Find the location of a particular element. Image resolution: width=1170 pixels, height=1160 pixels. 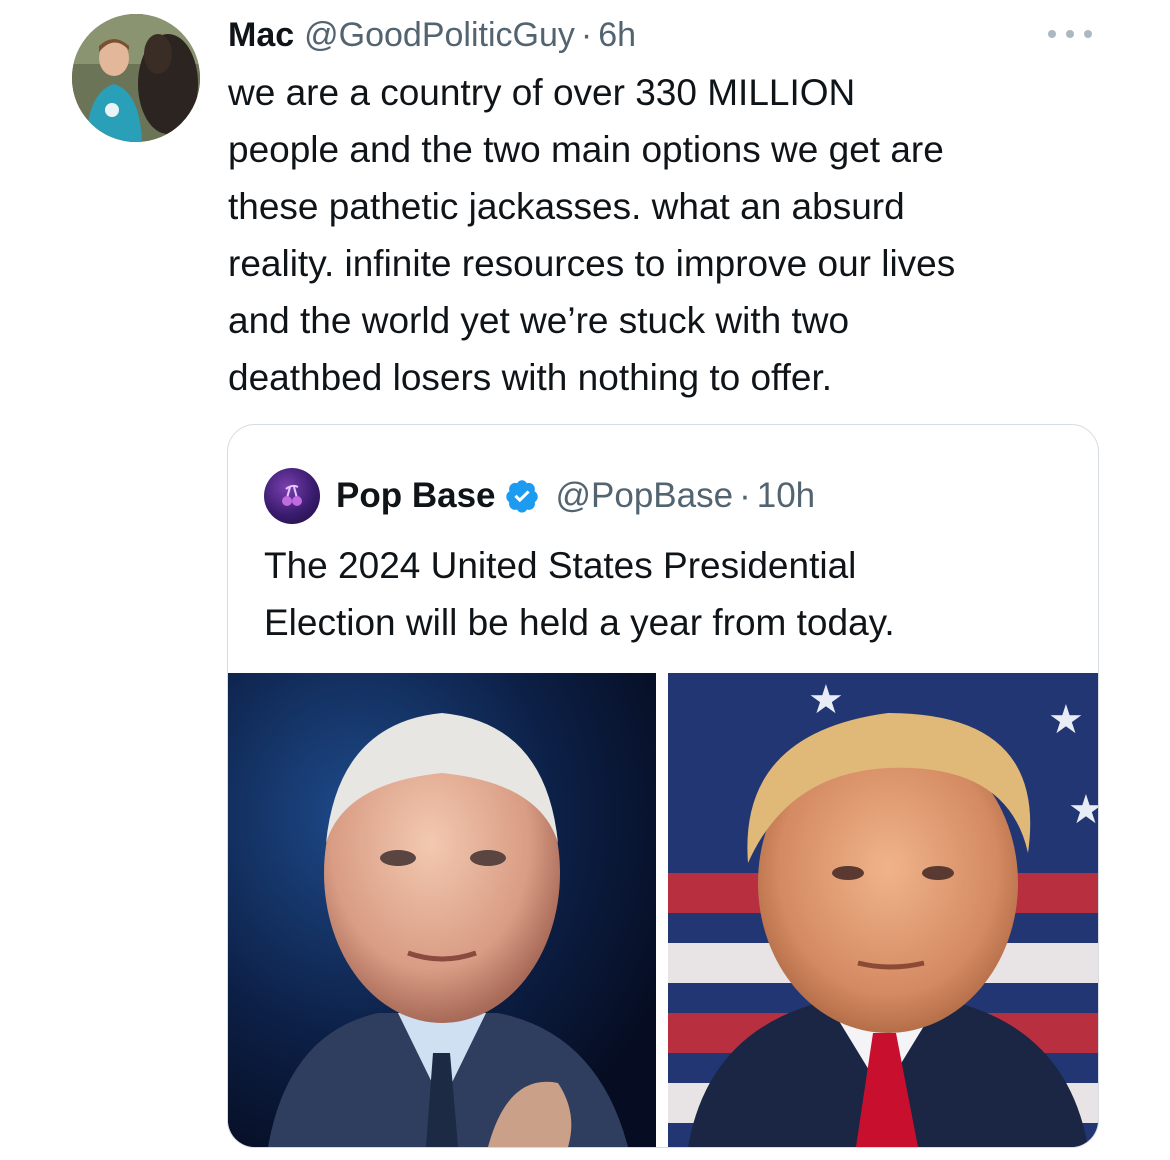

tweet-header: Mac @GoodPoliticGuy · 6h is located at coordinates (432, 35).